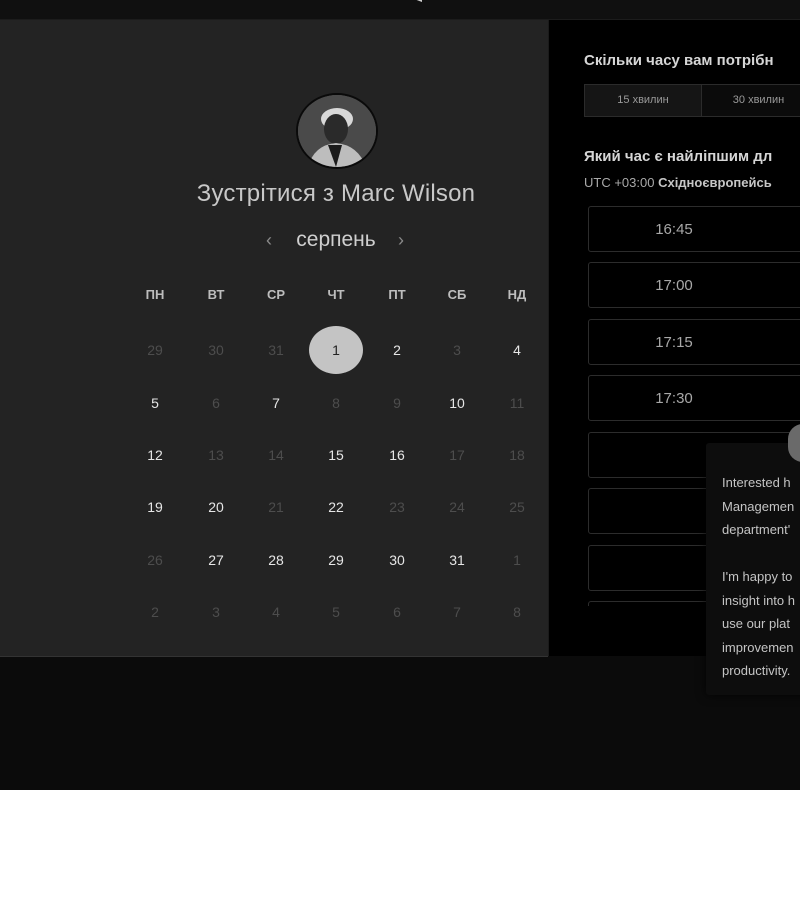 This screenshot has height=900, width=800. Describe the element at coordinates (276, 507) in the screenshot. I see `calendar-day: 21` at that location.